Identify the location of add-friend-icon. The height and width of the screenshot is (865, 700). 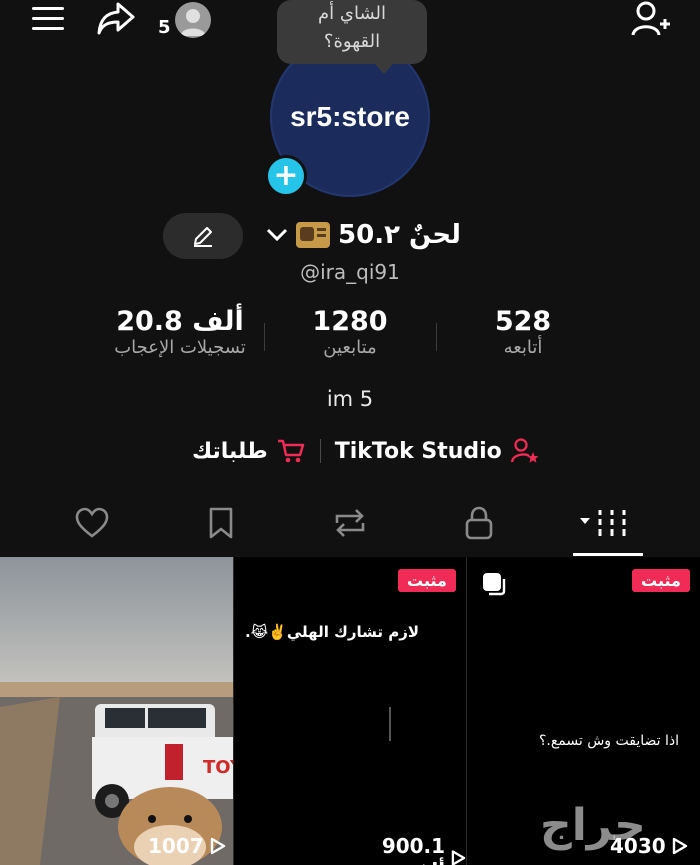
(651, 19).